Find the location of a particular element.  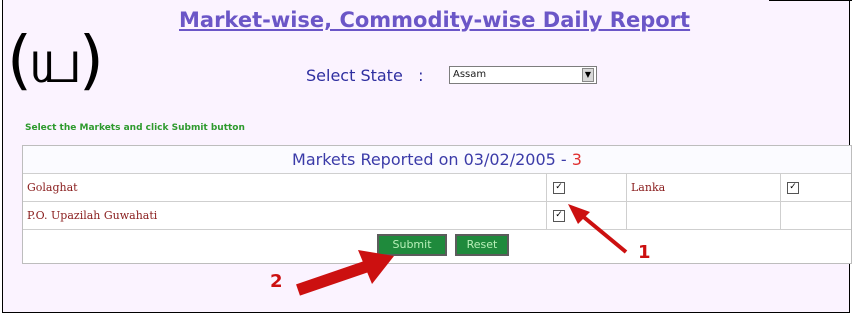

header-prefix: Markets Reported on is located at coordinates (375, 159).